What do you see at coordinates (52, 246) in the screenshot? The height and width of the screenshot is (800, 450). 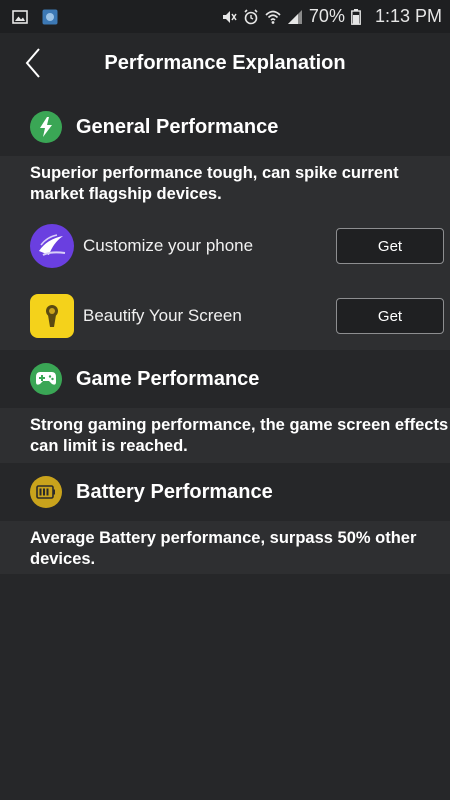 I see `apus-launcher-icon` at bounding box center [52, 246].